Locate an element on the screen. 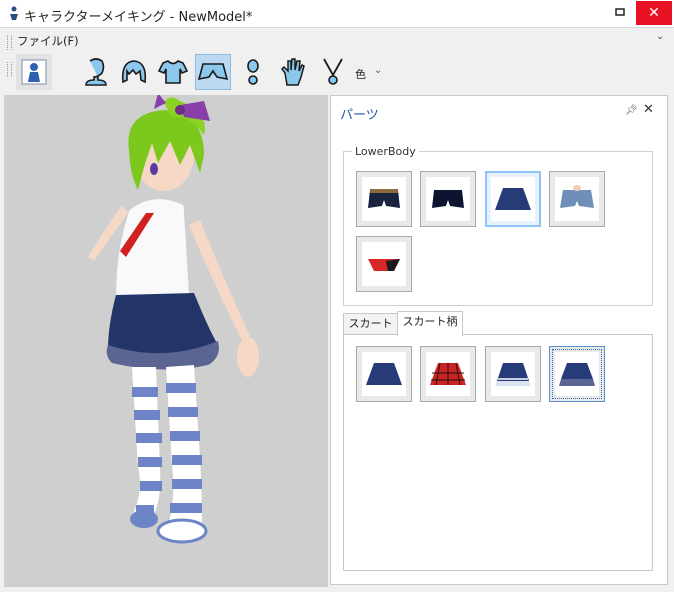 The image size is (674, 592). lowerbody-icon is located at coordinates (213, 72).